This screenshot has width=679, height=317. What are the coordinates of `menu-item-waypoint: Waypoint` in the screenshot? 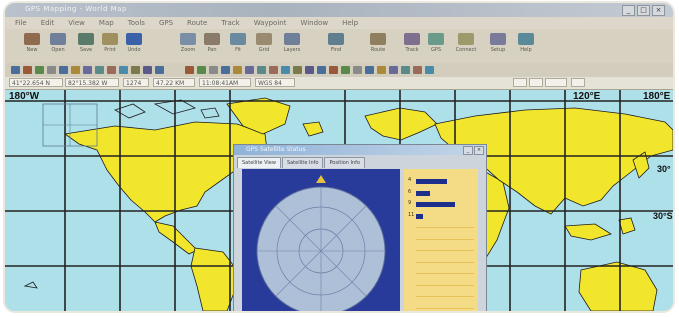 It's located at (270, 23).